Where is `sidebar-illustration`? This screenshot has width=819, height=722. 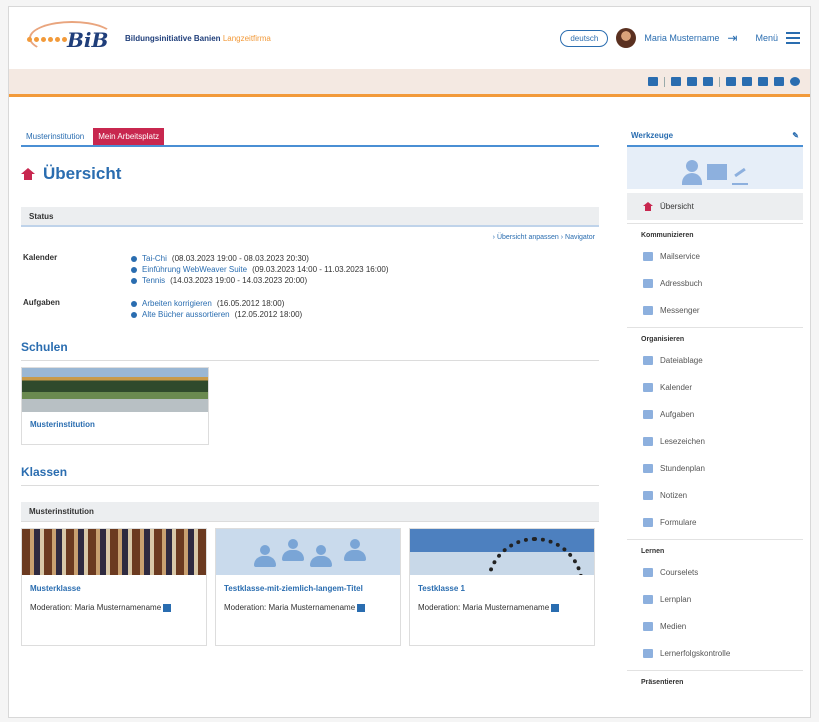
sidebar-illustration is located at coordinates (715, 168).